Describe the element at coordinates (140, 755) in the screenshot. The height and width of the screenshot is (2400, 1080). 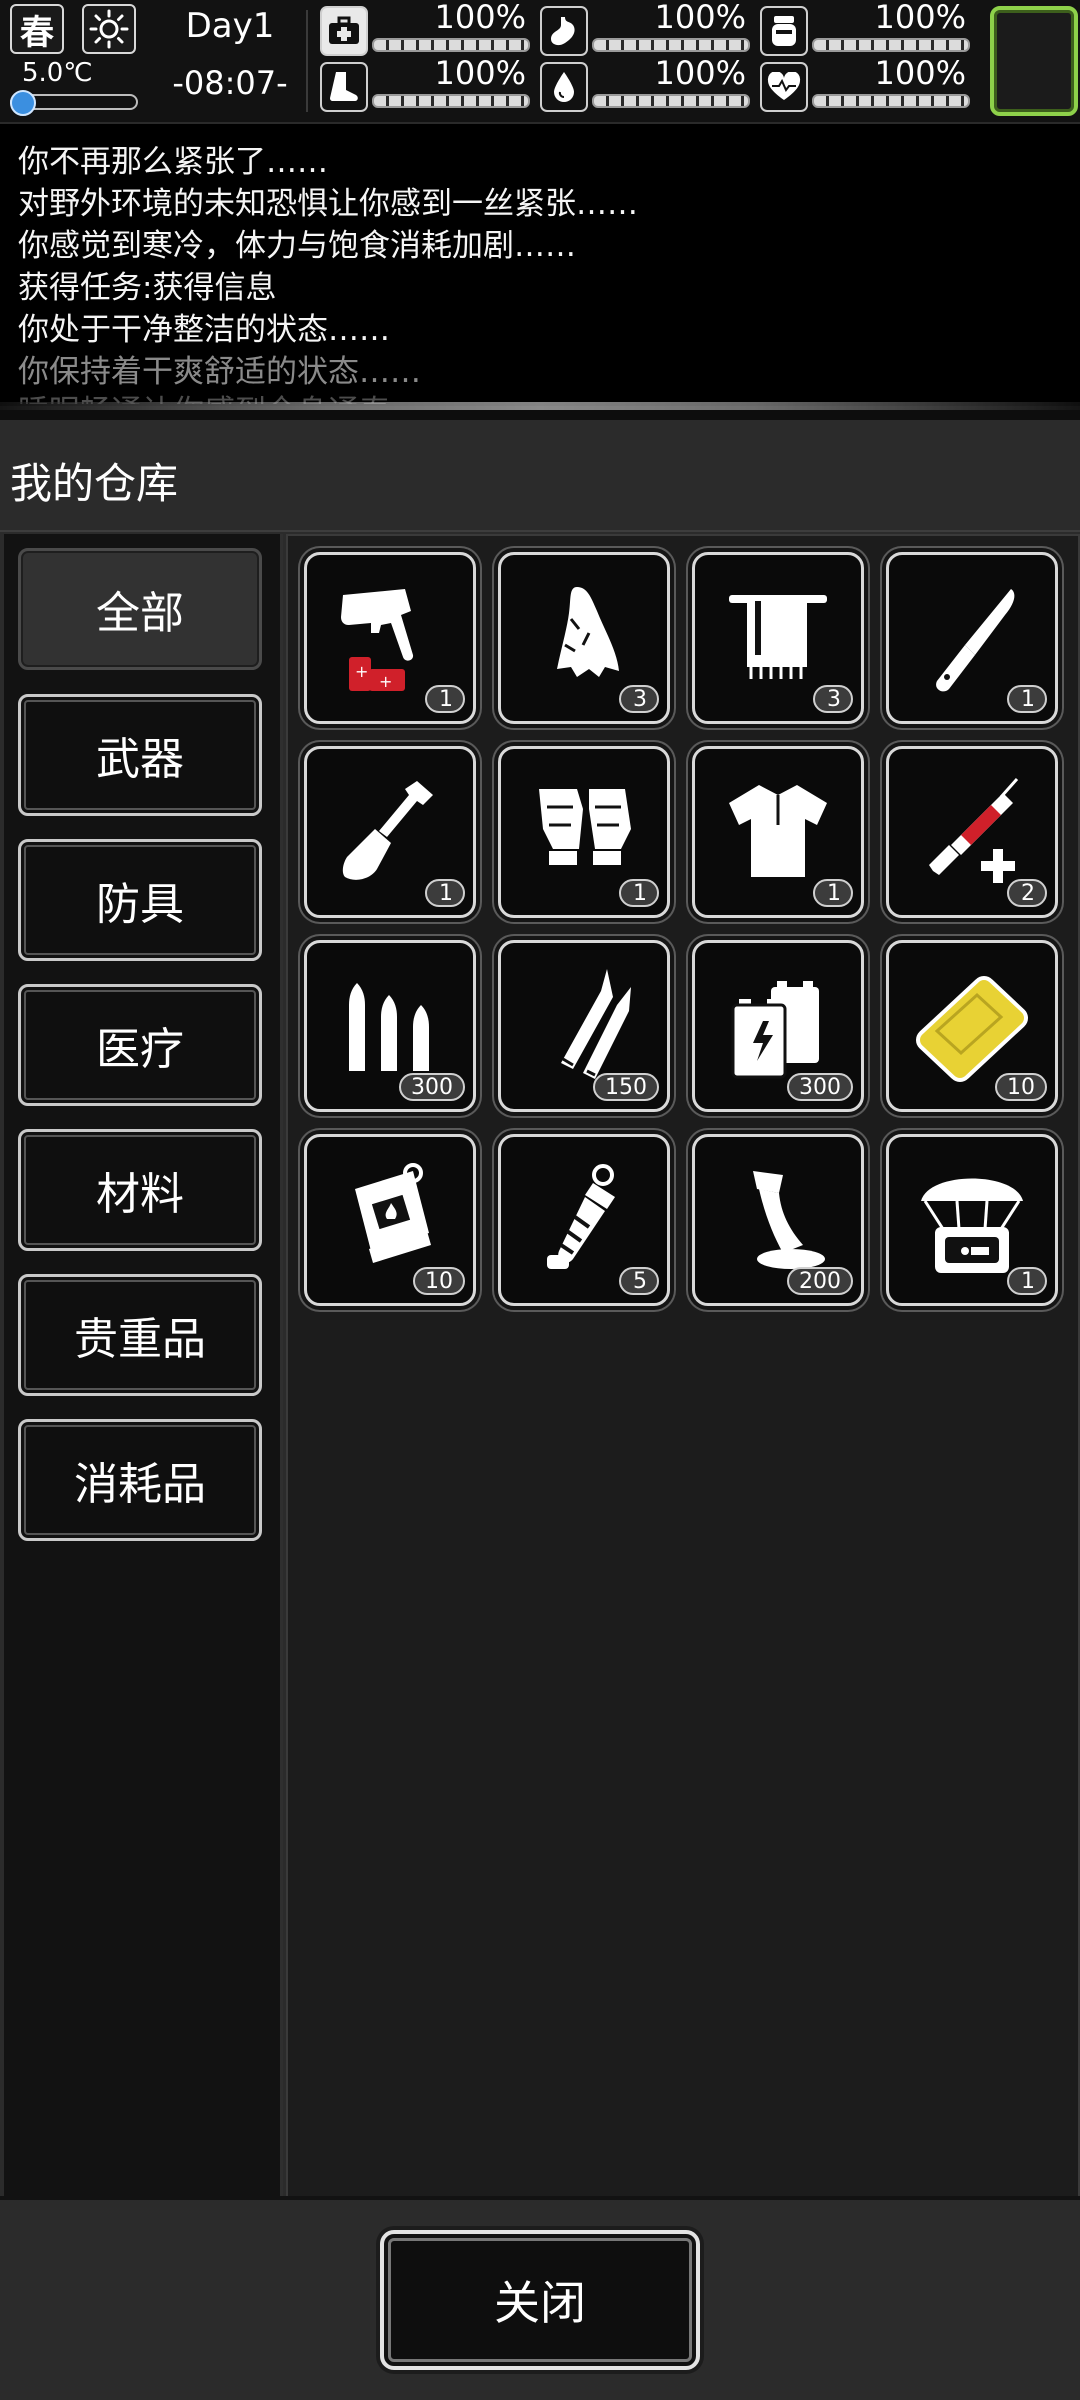
I see `tab-weapons: 武器` at that location.